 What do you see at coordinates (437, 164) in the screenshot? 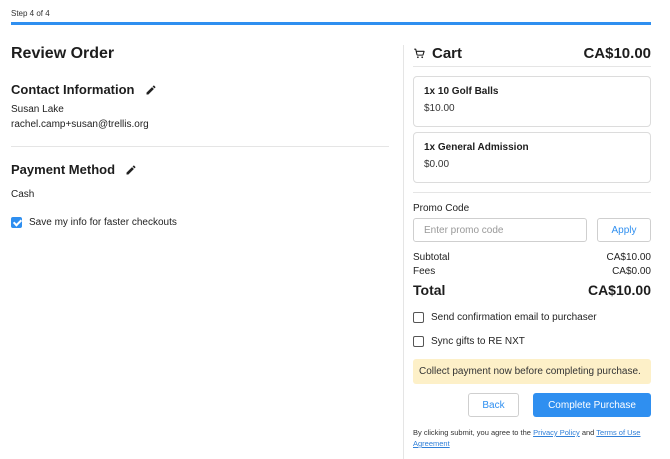
I see `cart-item-price: $0.00` at bounding box center [437, 164].